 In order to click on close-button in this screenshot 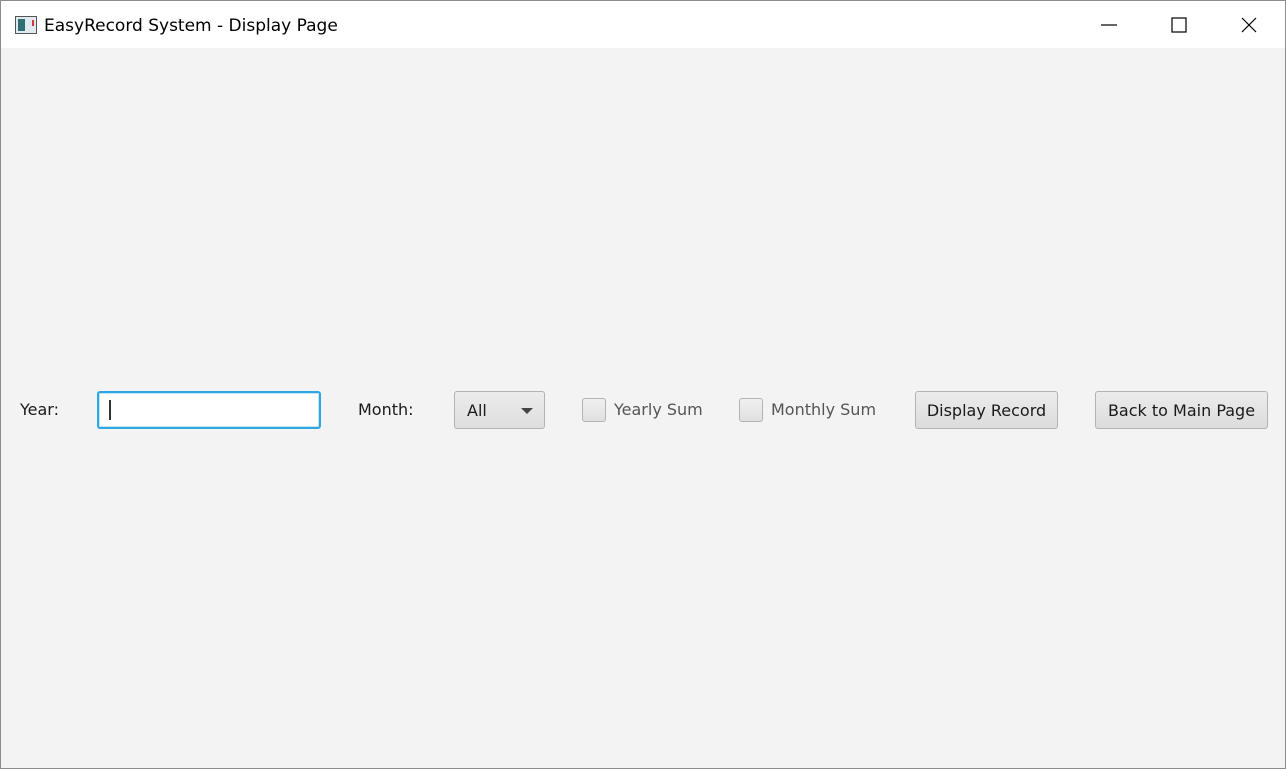, I will do `click(1249, 24)`.